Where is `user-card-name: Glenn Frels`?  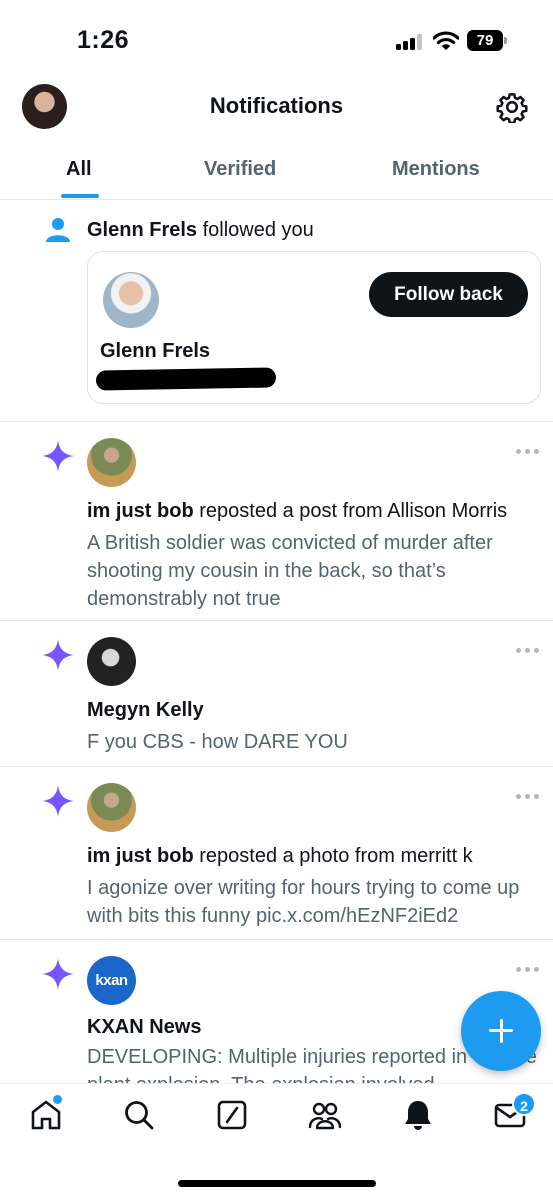
user-card-name: Glenn Frels is located at coordinates (155, 351).